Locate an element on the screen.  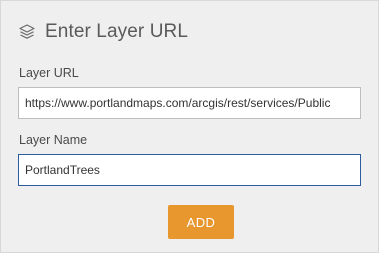
layer-name-input is located at coordinates (189, 170).